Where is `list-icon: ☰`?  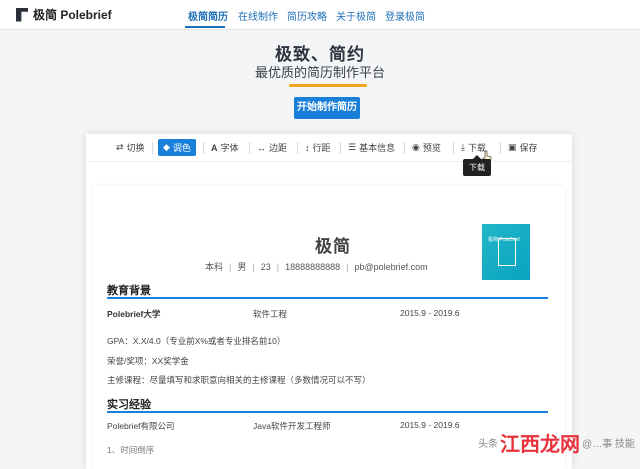
list-icon: ☰ is located at coordinates (352, 147).